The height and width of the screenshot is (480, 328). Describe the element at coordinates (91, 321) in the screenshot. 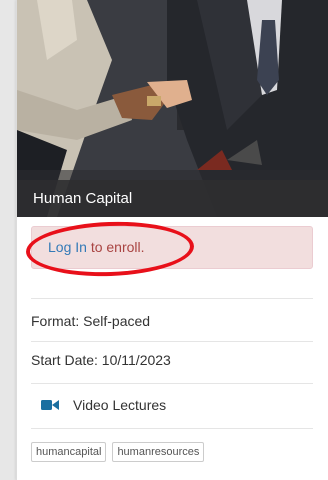

I see `format-label: Format: Self-paced` at that location.